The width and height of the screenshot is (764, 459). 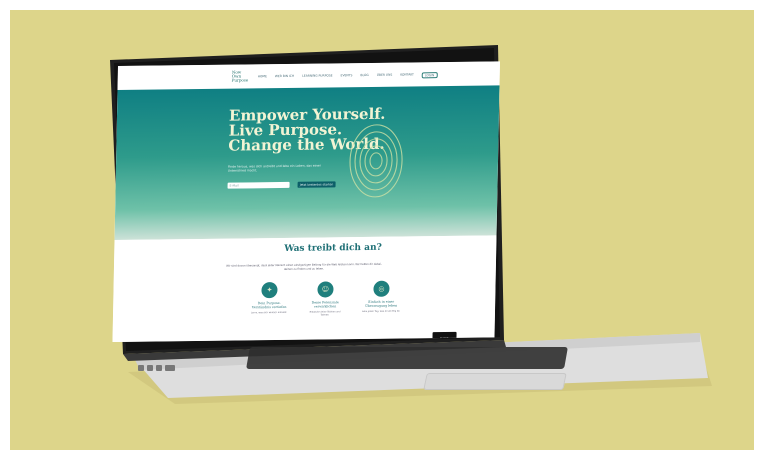 I want to click on target-icon: ◎, so click(x=381, y=288).